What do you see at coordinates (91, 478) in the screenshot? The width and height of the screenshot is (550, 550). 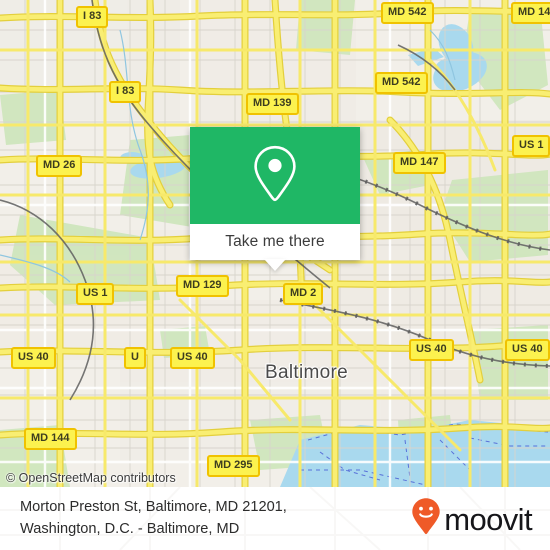 I see `map-attribution: © OpenStreetMap contributors` at bounding box center [91, 478].